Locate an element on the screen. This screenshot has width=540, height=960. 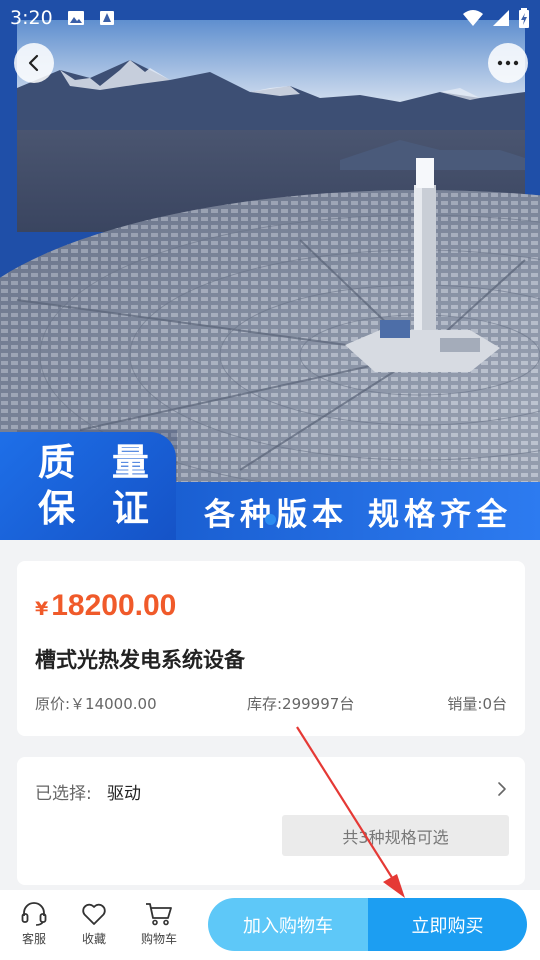
selected-value: 驱动 is located at coordinates (124, 794).